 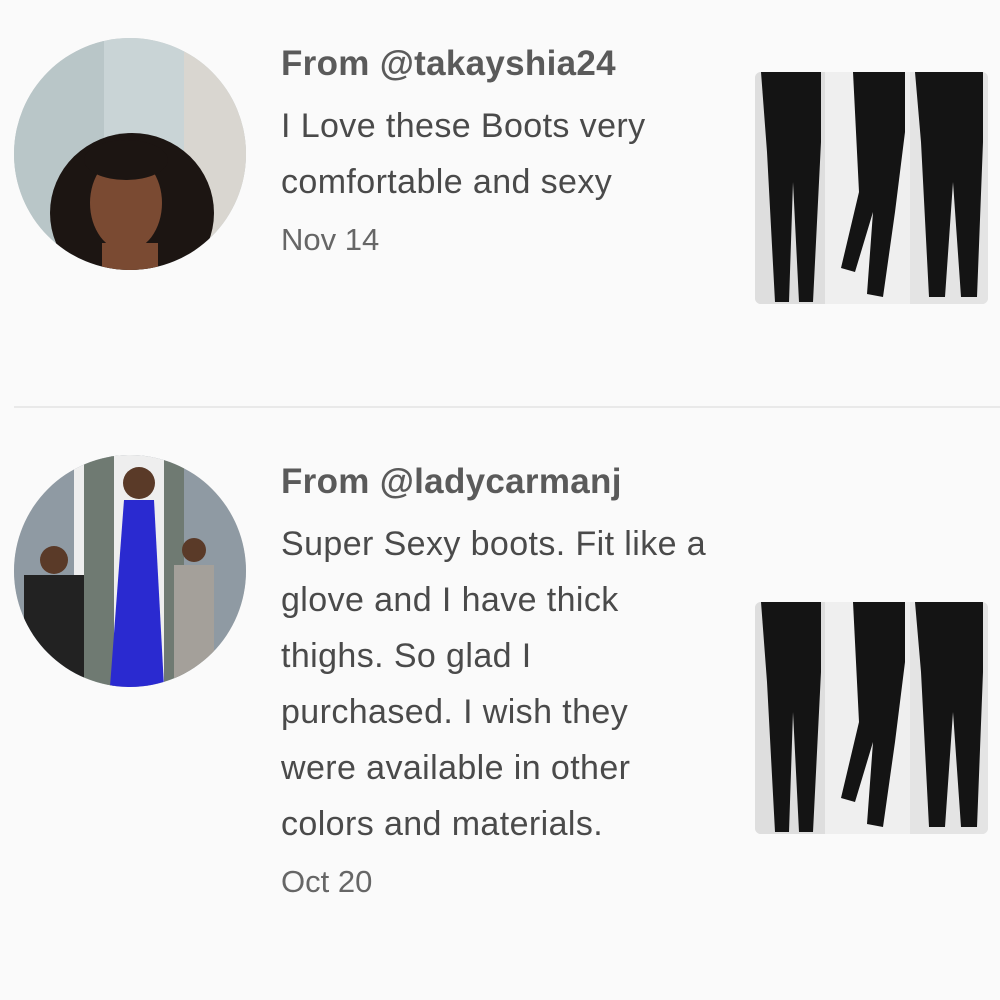 What do you see at coordinates (501, 482) in the screenshot?
I see `review-author: From @ladycarmanj` at bounding box center [501, 482].